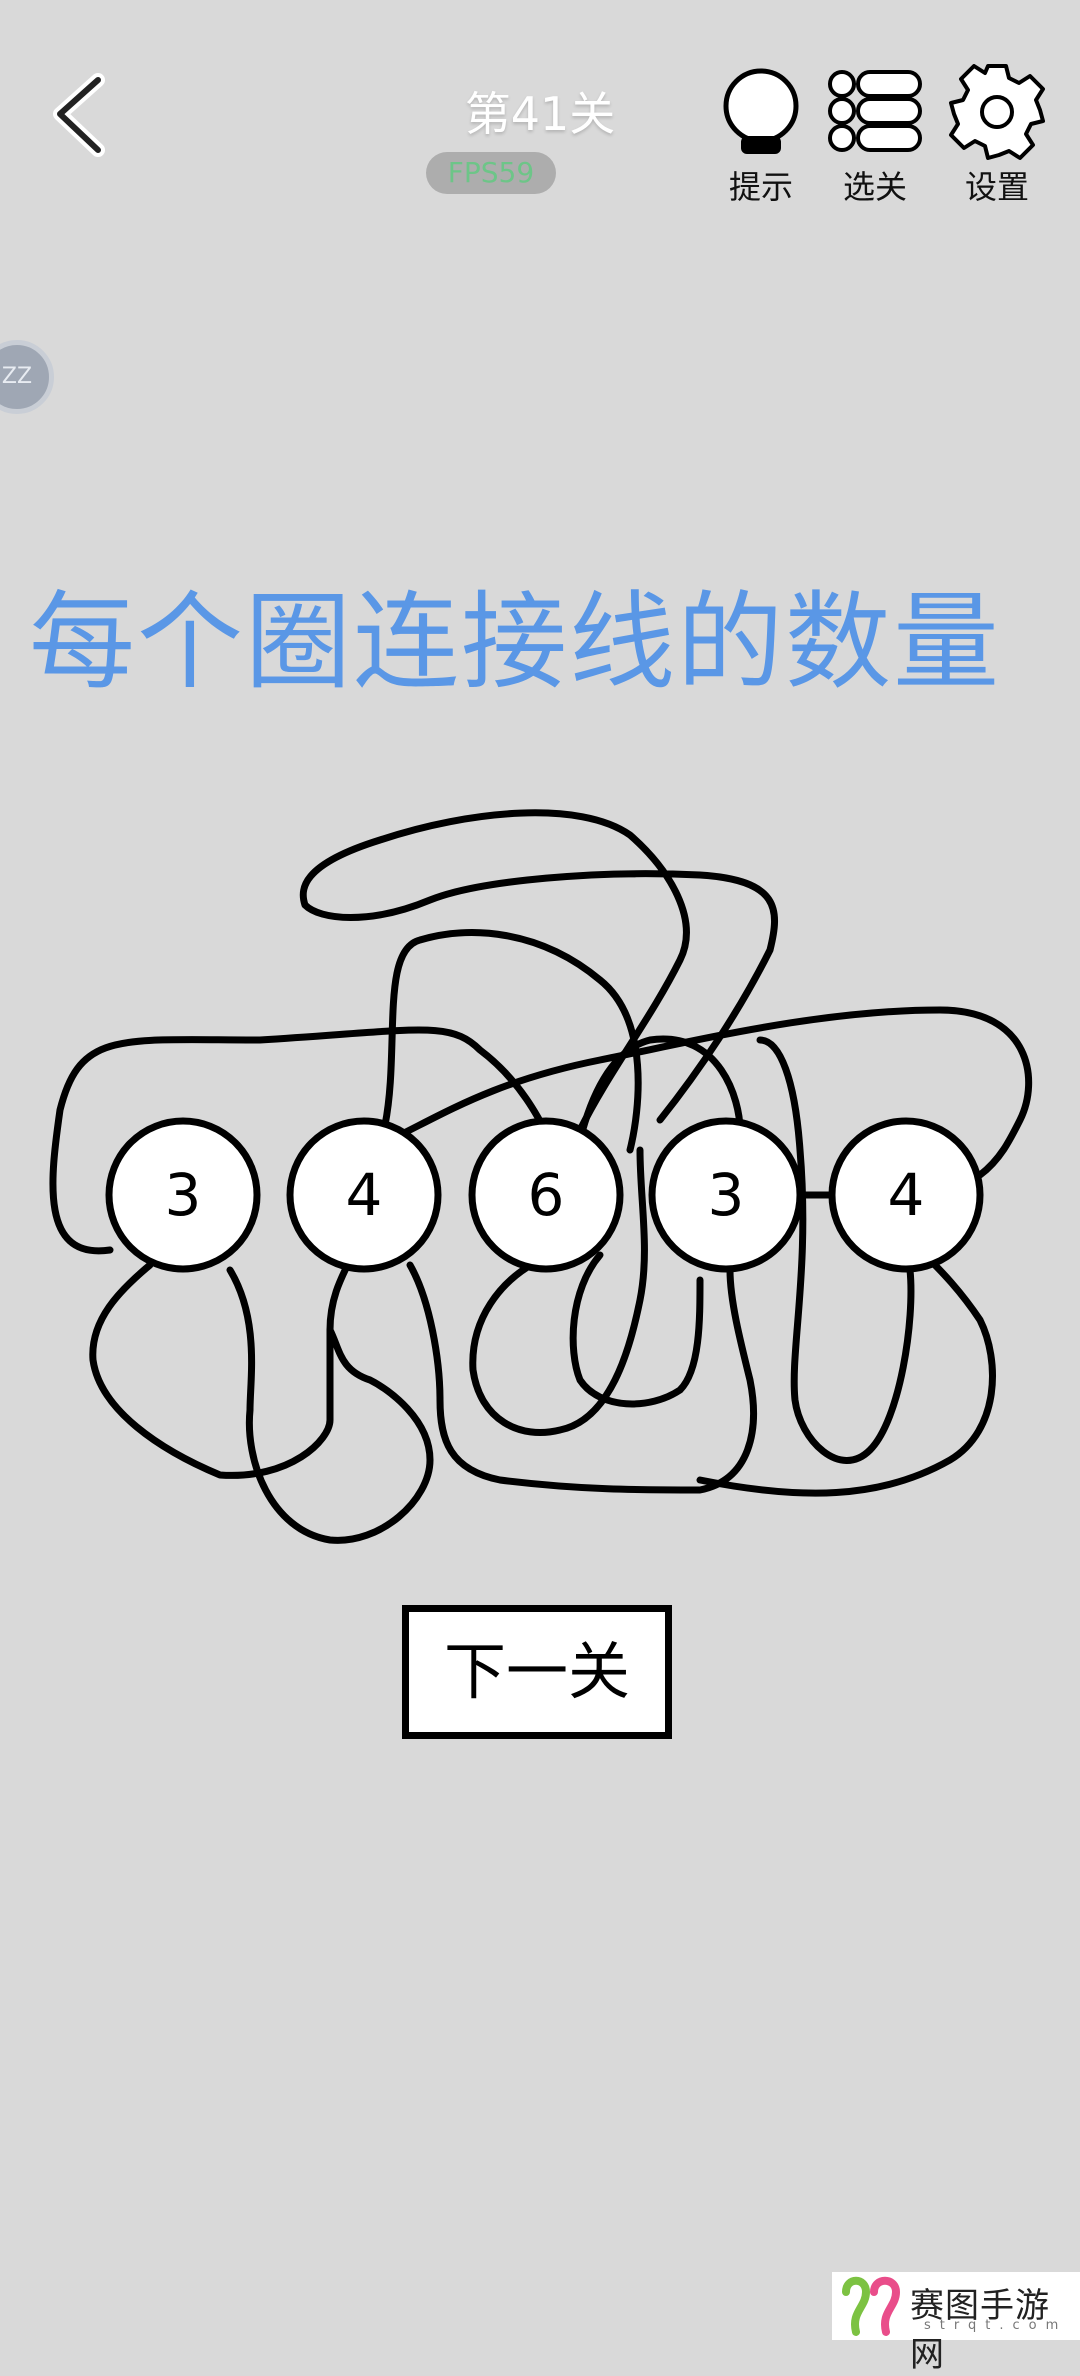  I want to click on puzzle-circle-count: 6, so click(546, 1195).